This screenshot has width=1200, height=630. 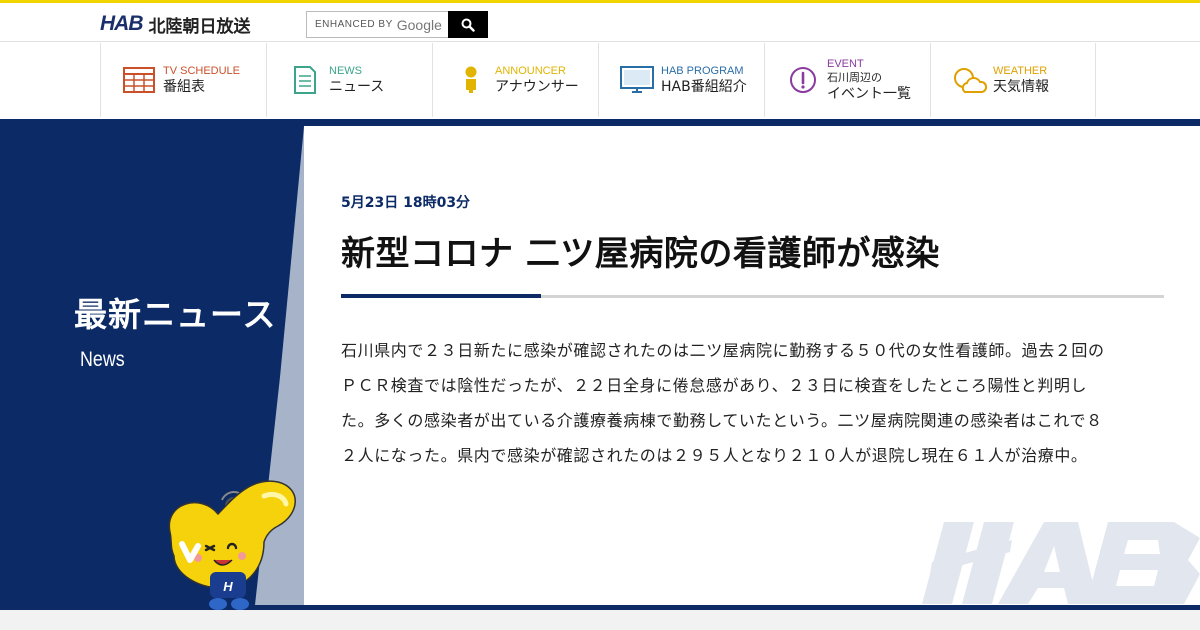 I want to click on logo-mark: HAB, so click(x=121, y=23).